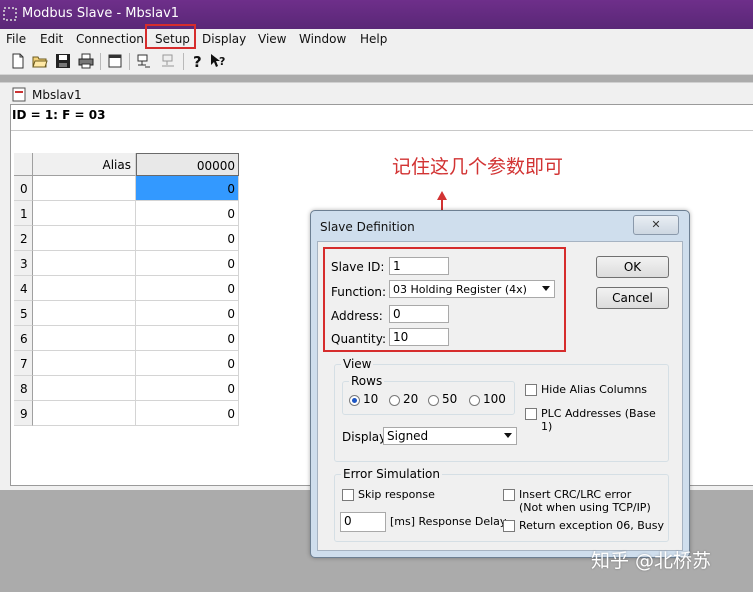 The image size is (753, 592). I want to click on menu-connection: Connection, so click(110, 39).